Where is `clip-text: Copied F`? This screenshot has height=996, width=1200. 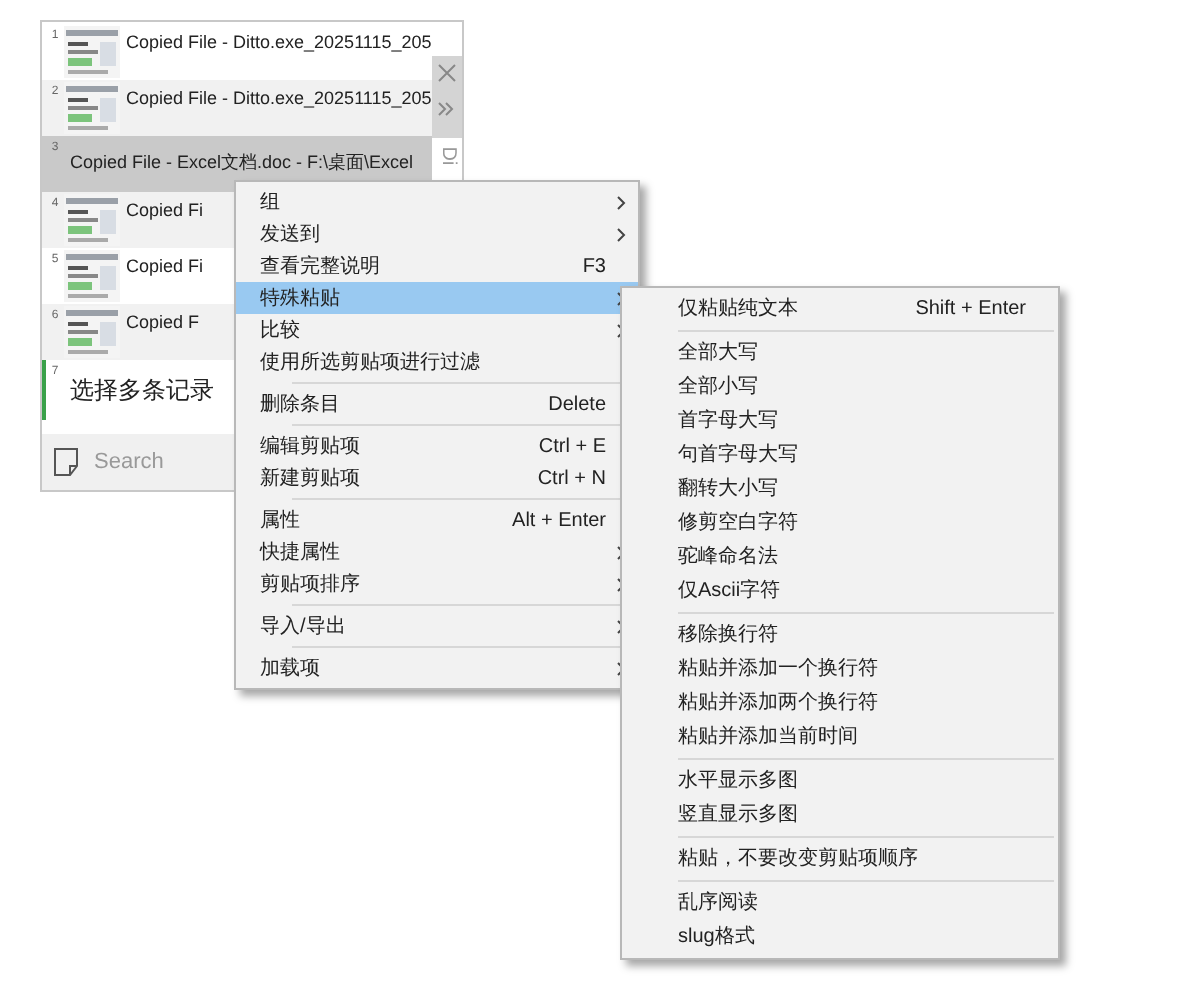
clip-text: Copied F is located at coordinates (163, 323).